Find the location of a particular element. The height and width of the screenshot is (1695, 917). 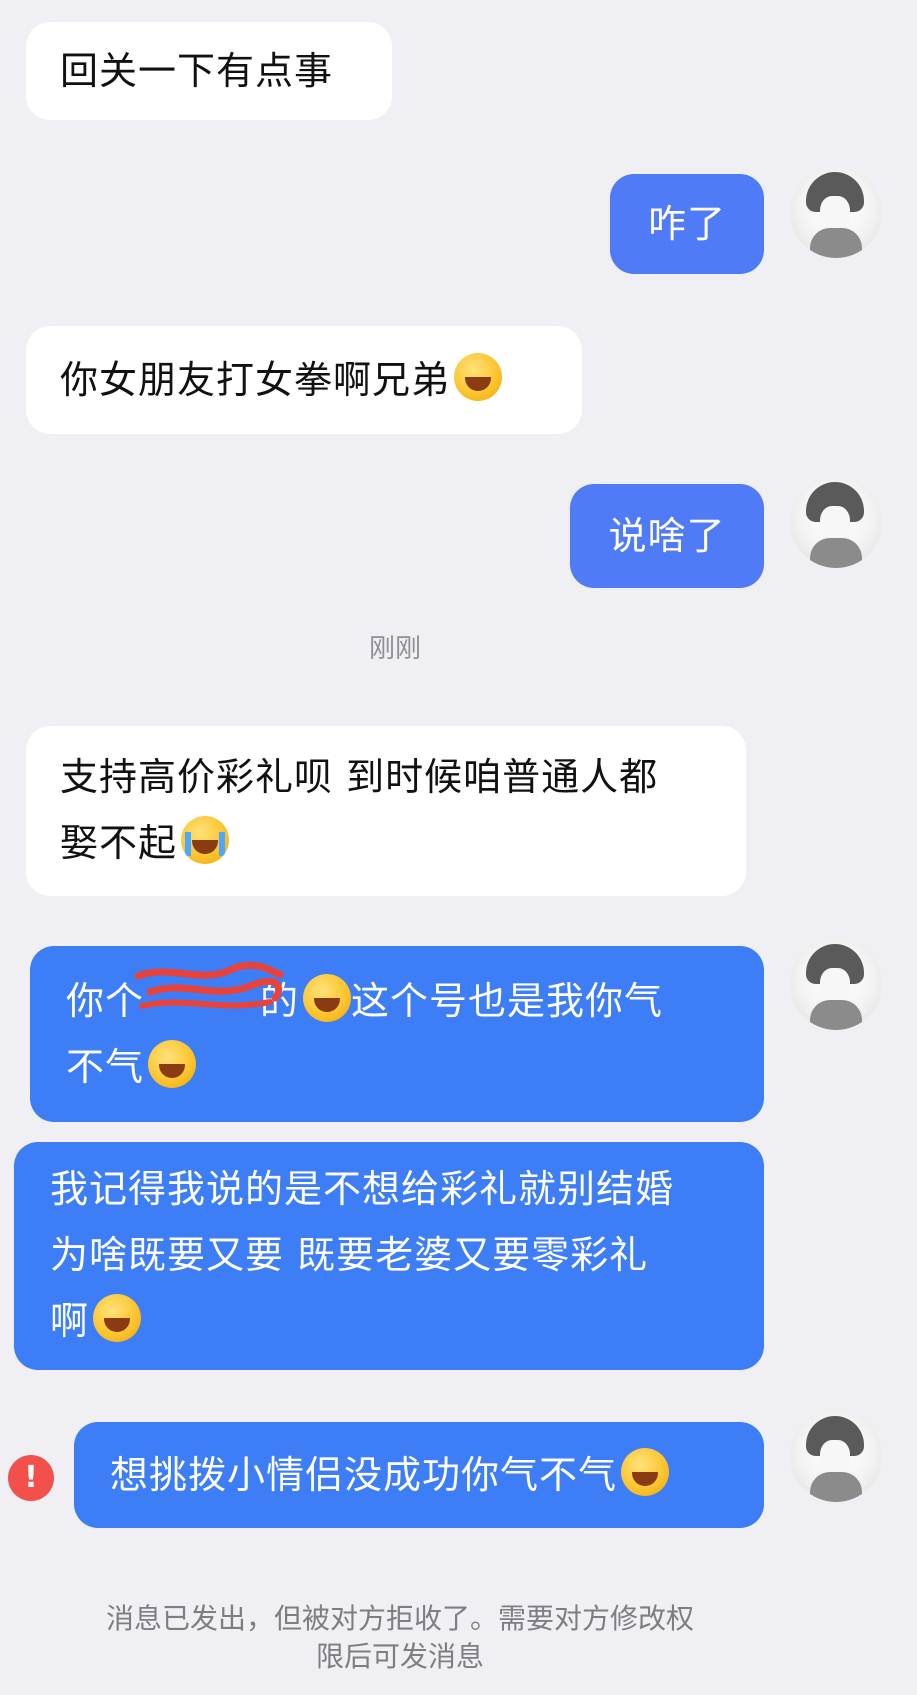

warning-icon: ! is located at coordinates (31, 1478).